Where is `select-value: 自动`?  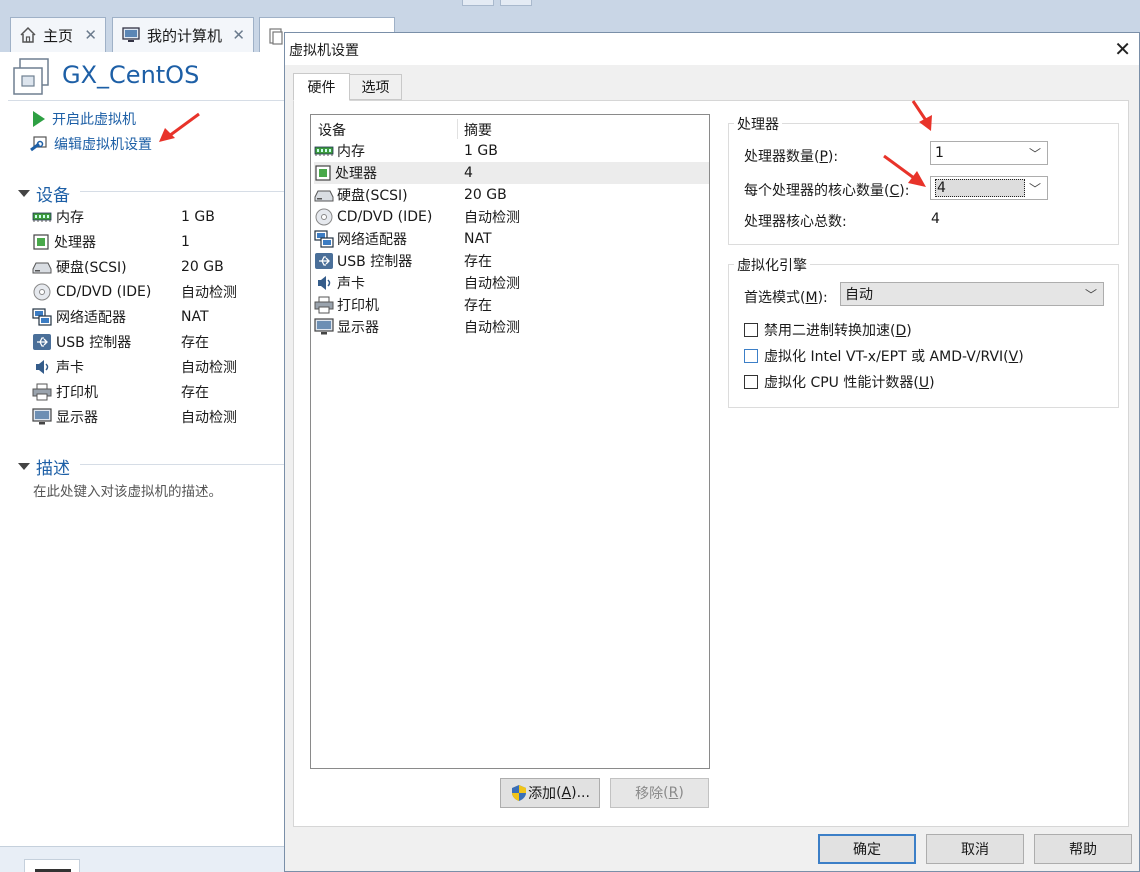 select-value: 自动 is located at coordinates (859, 295).